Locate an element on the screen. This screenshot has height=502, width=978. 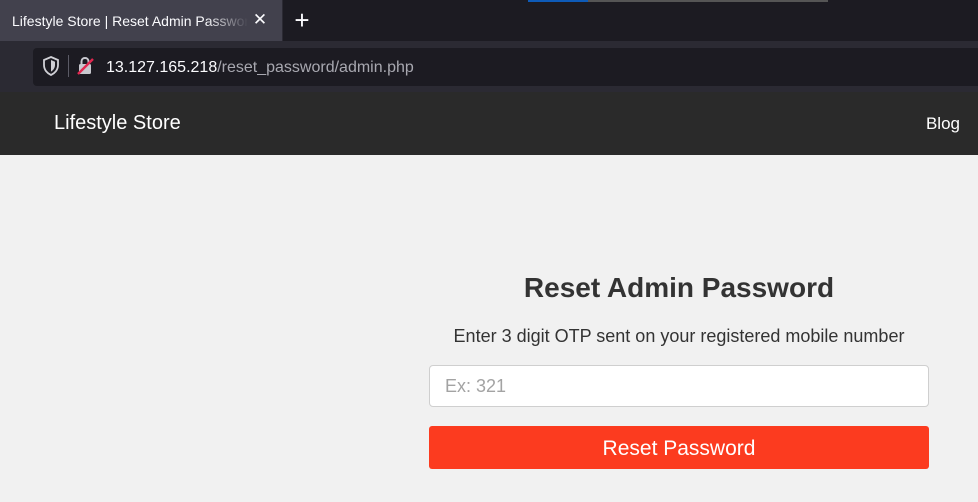
tab-bar-edge is located at coordinates (708, 1).